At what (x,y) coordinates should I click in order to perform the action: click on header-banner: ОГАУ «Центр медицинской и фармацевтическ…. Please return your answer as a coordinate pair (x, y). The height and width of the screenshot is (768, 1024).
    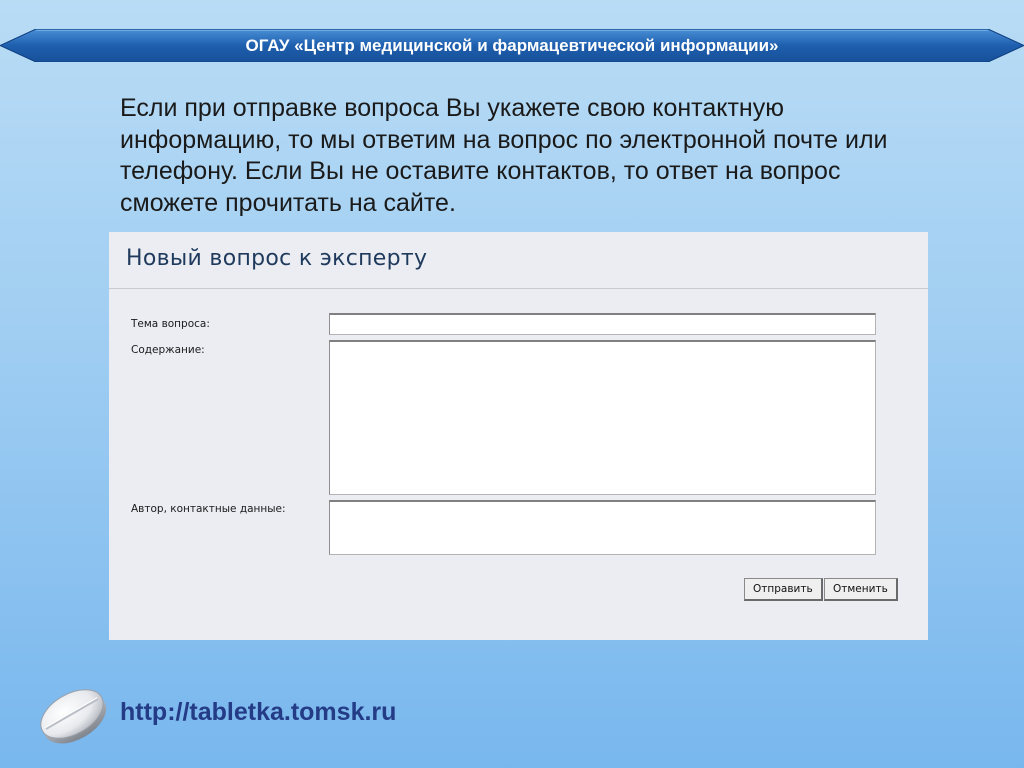
    Looking at the image, I should click on (512, 45).